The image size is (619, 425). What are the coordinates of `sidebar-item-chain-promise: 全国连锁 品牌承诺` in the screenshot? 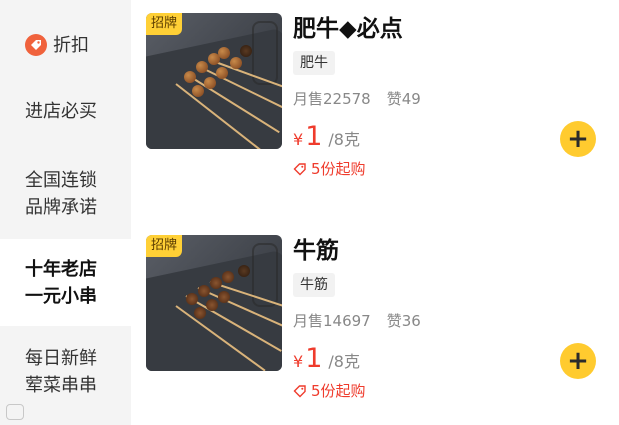 It's located at (65, 194).